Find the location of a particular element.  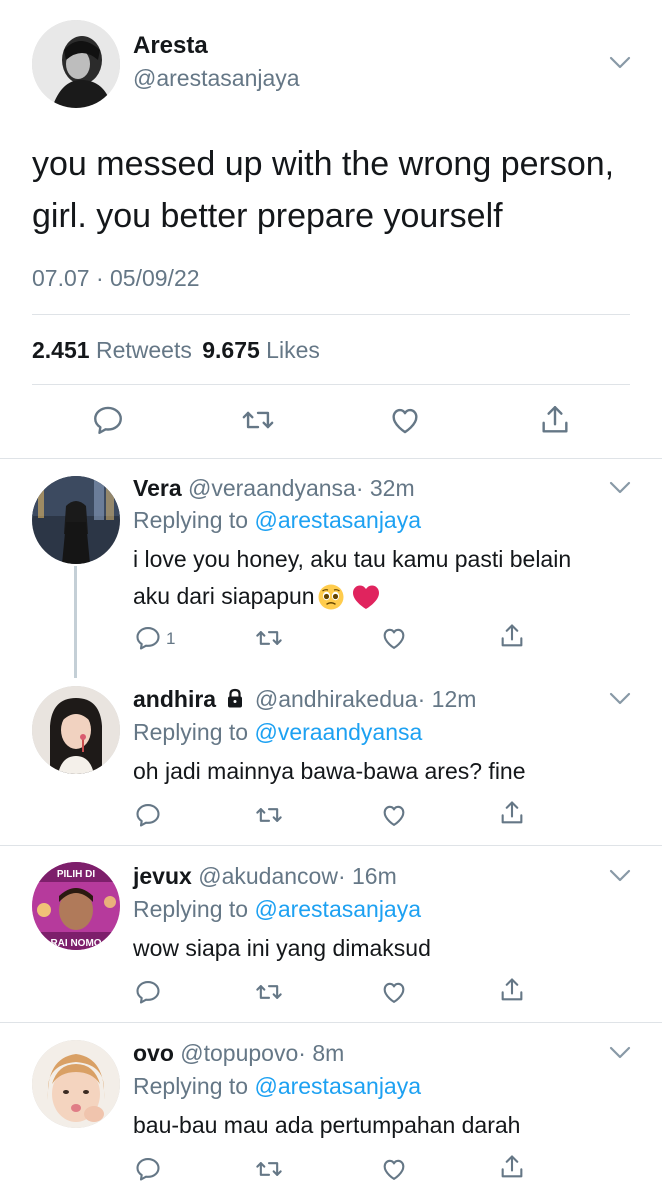

reply-text: bau-bau mau ada pertumpahan darah is located at coordinates (383, 1125).